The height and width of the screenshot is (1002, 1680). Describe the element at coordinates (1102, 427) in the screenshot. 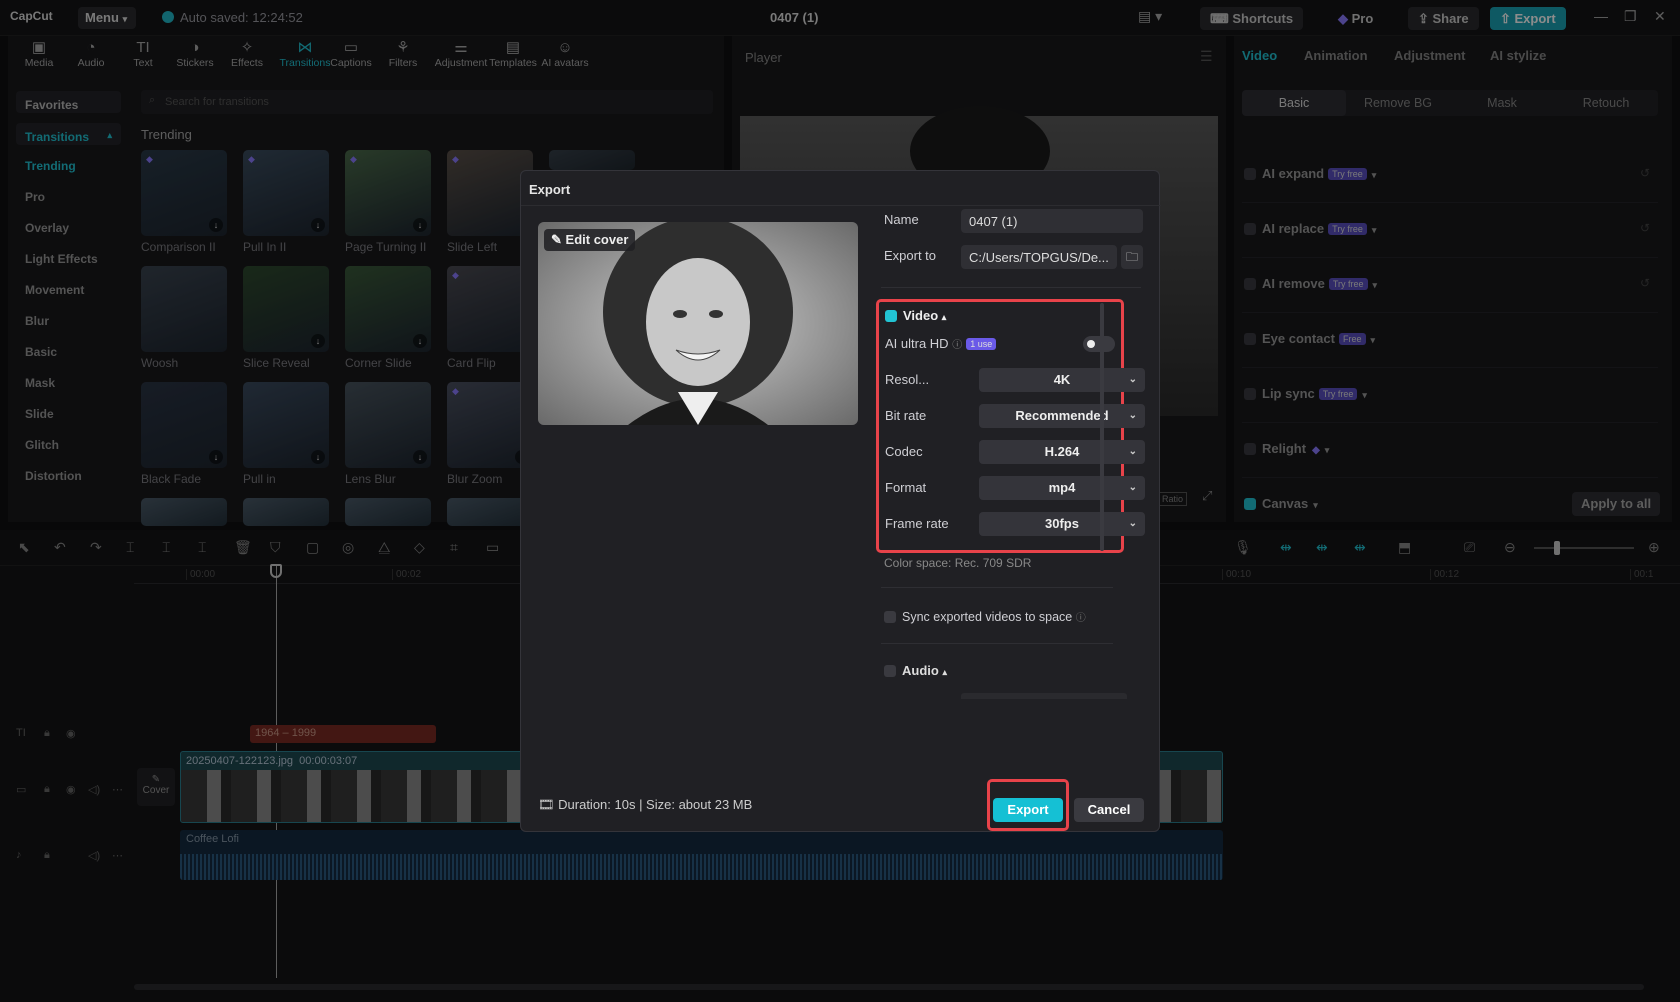

I see `dialog-scrollbar` at that location.